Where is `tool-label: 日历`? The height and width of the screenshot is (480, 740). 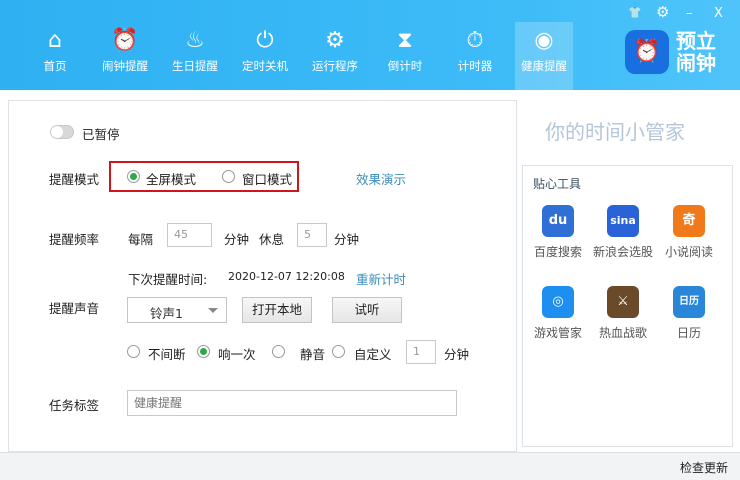
tool-label: 日历 is located at coordinates (688, 333).